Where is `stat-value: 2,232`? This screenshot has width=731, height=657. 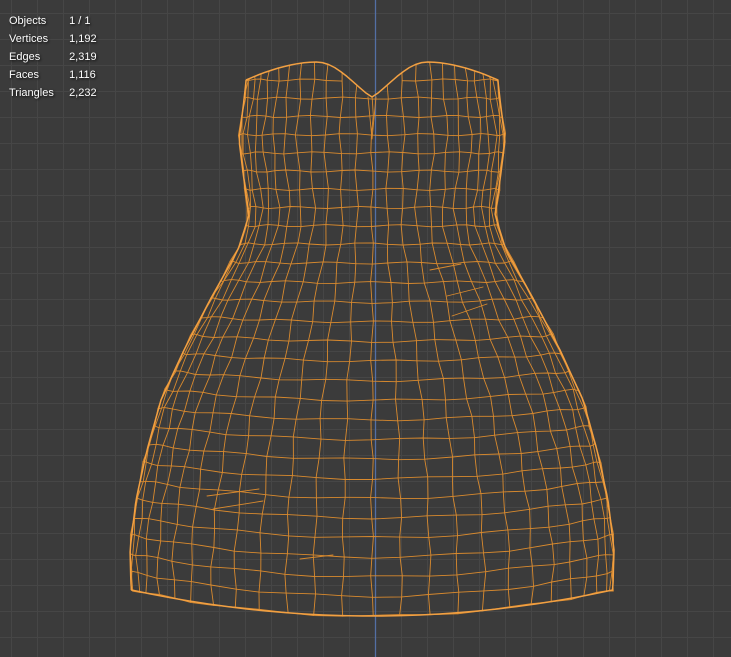
stat-value: 2,232 is located at coordinates (83, 93).